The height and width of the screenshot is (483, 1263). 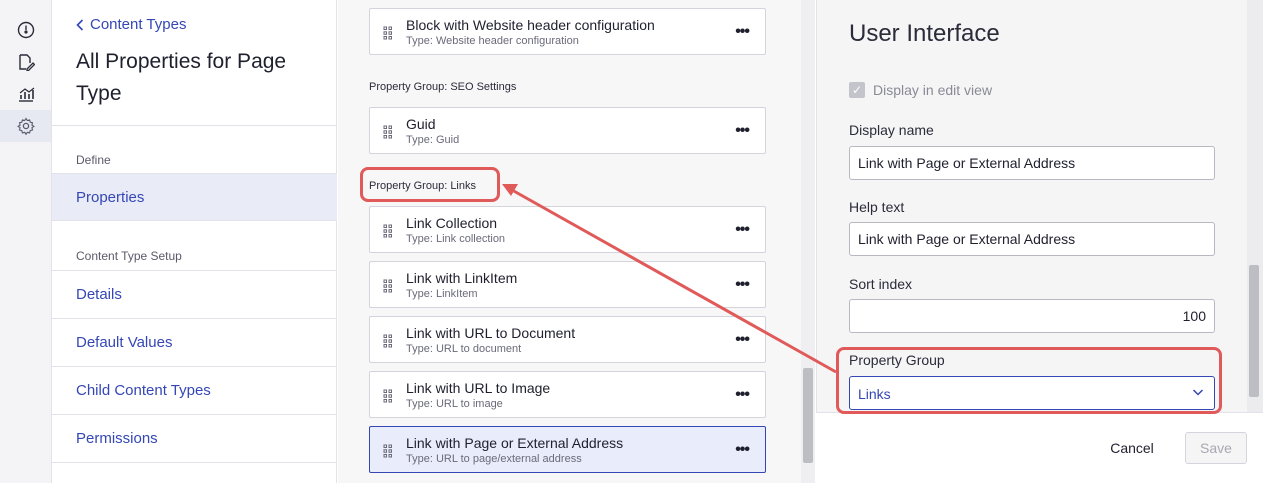 I want to click on property-group-value: Links, so click(x=874, y=394).